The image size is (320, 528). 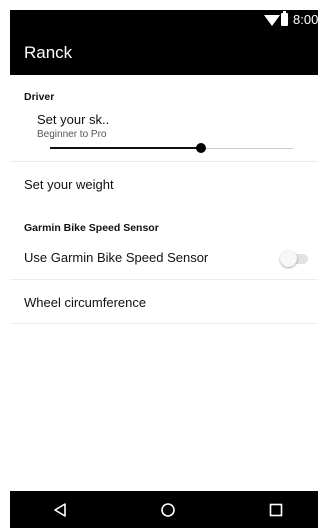 I want to click on skill-title: Set your sk.., so click(x=73, y=119).